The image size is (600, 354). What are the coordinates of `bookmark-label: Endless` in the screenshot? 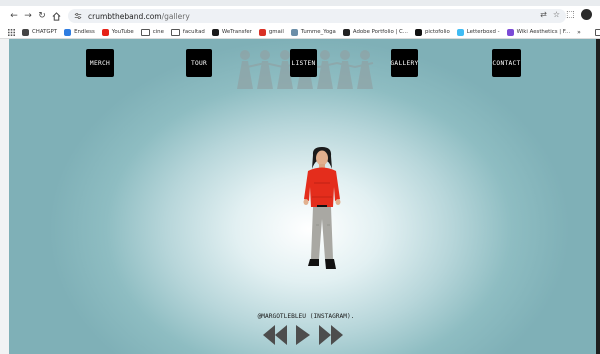 It's located at (84, 32).